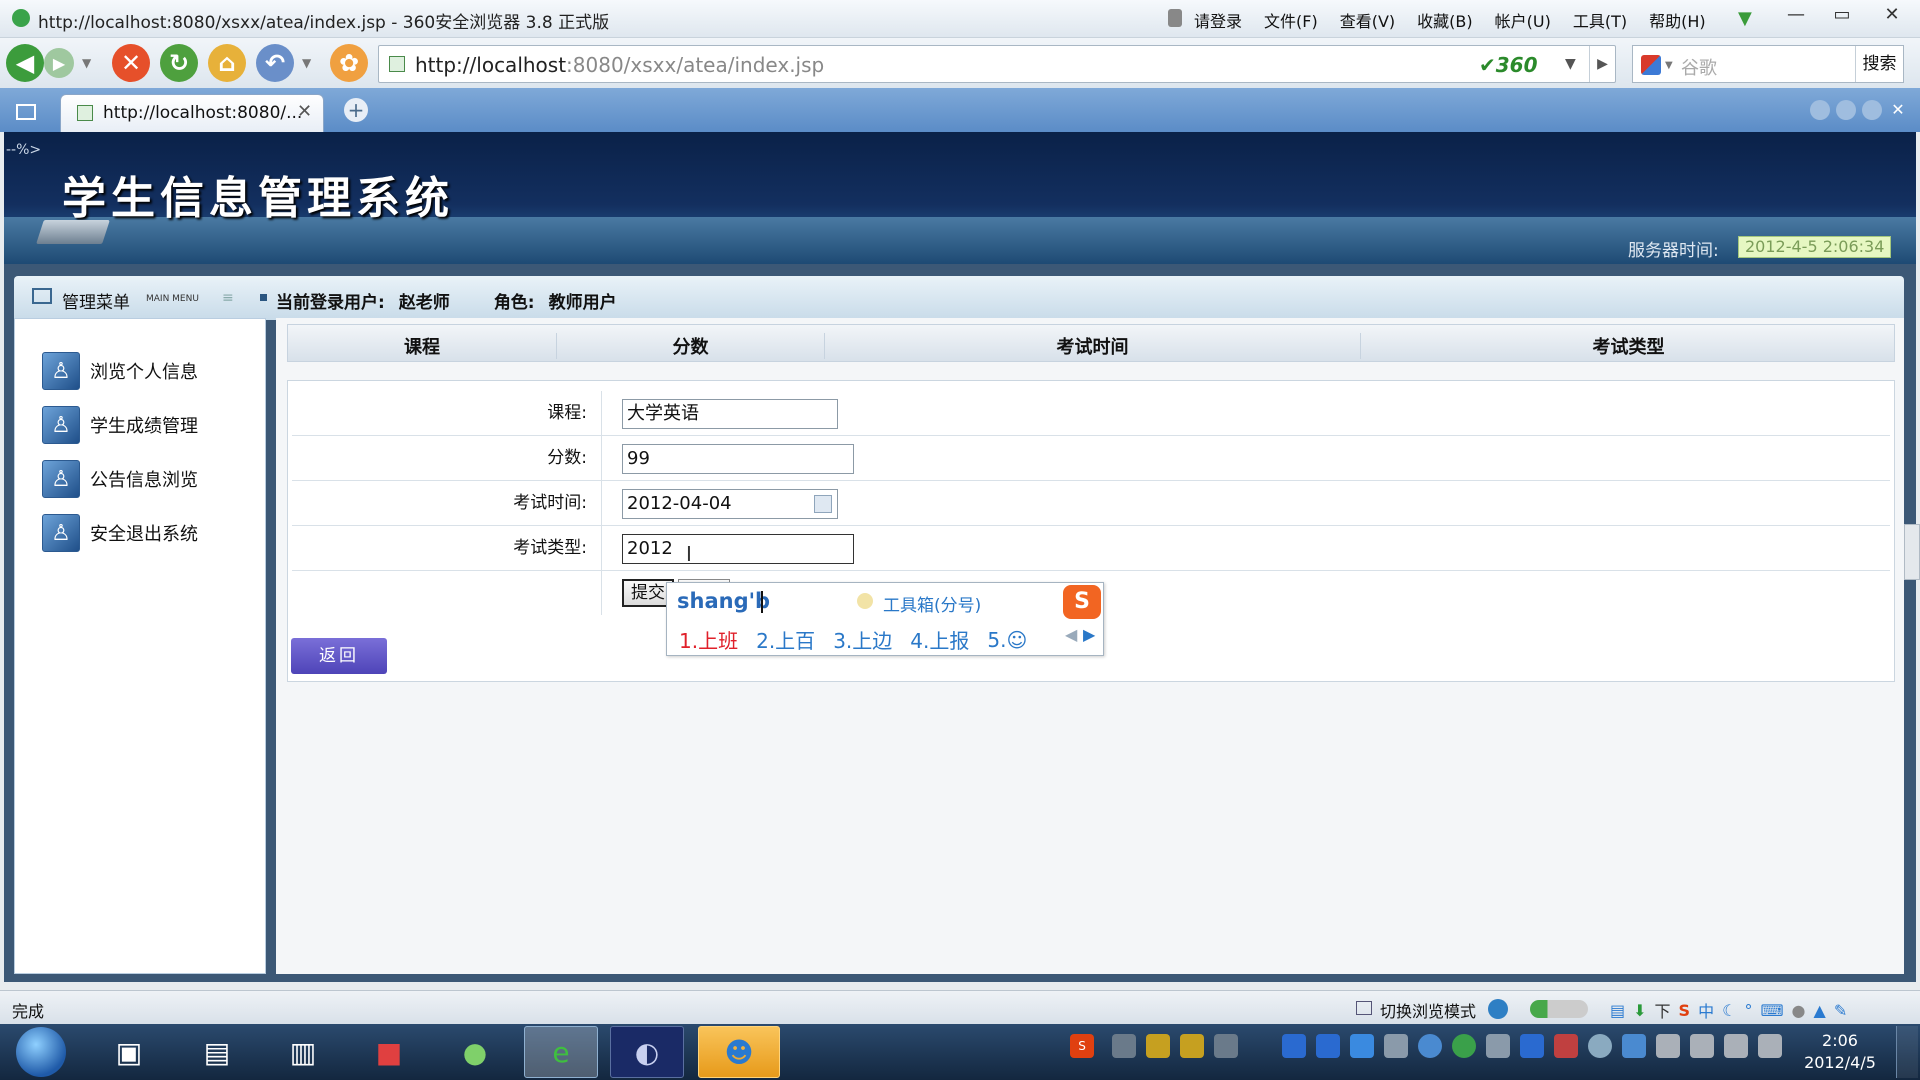 This screenshot has height=1080, width=1920. I want to click on tab-scroll-left-icon, so click(1820, 110).